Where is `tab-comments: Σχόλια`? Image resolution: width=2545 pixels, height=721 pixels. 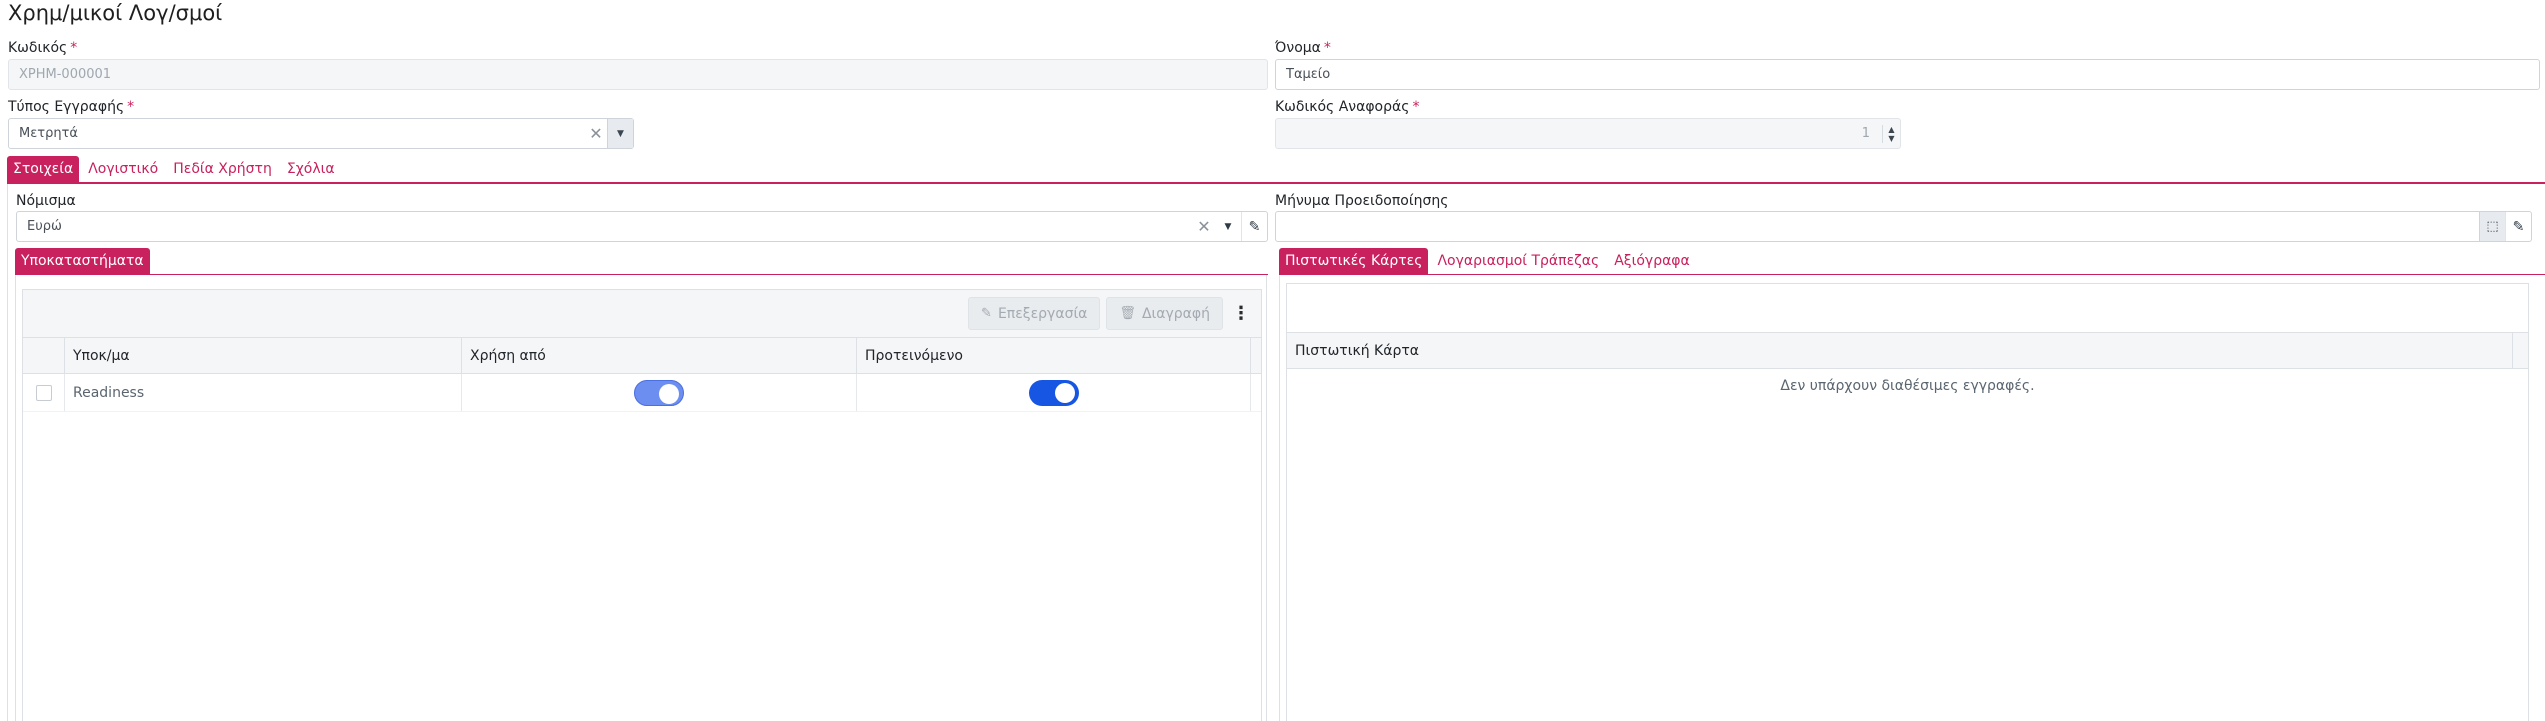
tab-comments: Σχόλια is located at coordinates (311, 169).